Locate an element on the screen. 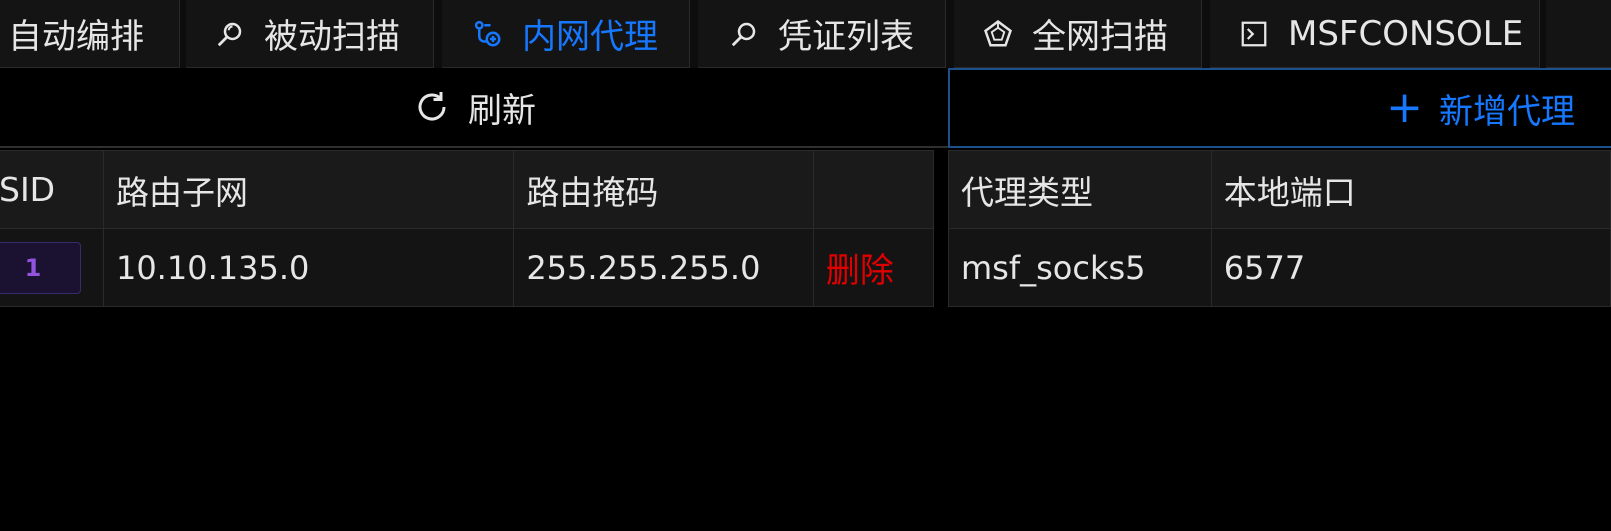 The image size is (1611, 531). col-route-subnet: 路由子网 is located at coordinates (308, 189).